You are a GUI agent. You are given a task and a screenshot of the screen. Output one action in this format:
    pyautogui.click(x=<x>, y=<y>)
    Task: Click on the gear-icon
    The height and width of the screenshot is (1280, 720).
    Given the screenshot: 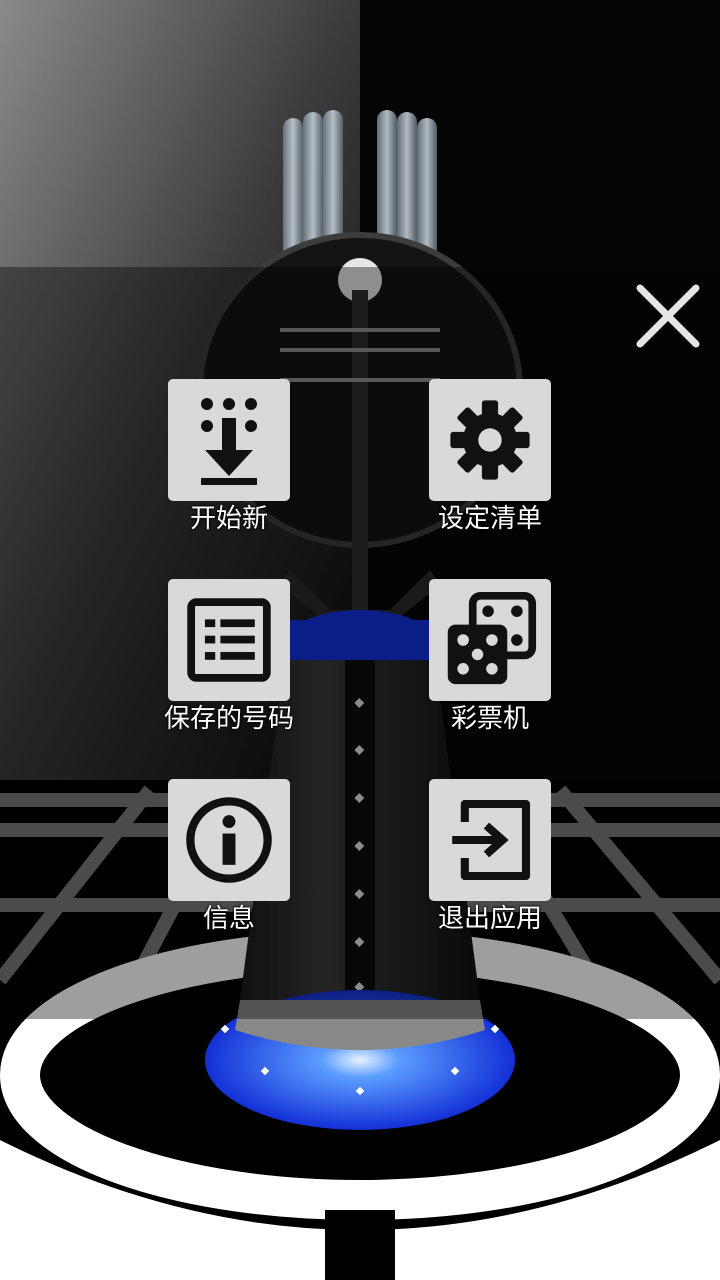 What is the action you would take?
    pyautogui.click(x=490, y=440)
    